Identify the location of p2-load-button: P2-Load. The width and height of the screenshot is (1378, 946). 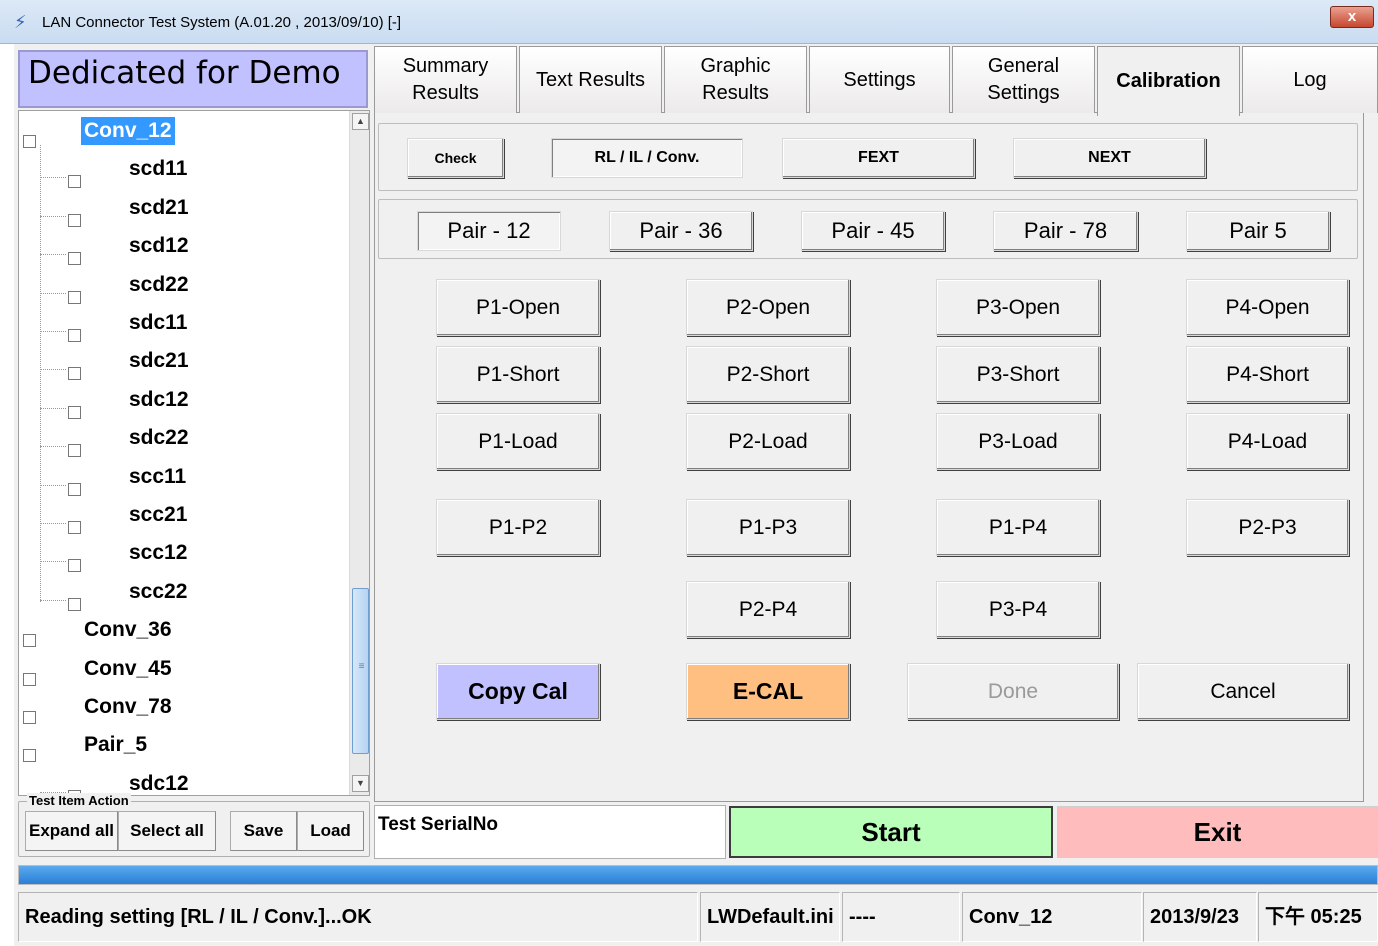
(768, 441).